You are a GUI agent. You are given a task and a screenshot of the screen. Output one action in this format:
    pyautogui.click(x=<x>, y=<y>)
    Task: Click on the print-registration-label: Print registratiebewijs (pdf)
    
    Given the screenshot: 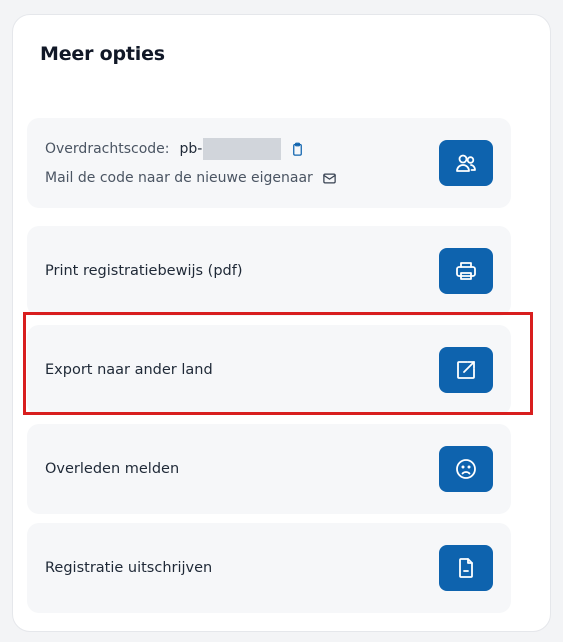 What is the action you would take?
    pyautogui.click(x=144, y=271)
    